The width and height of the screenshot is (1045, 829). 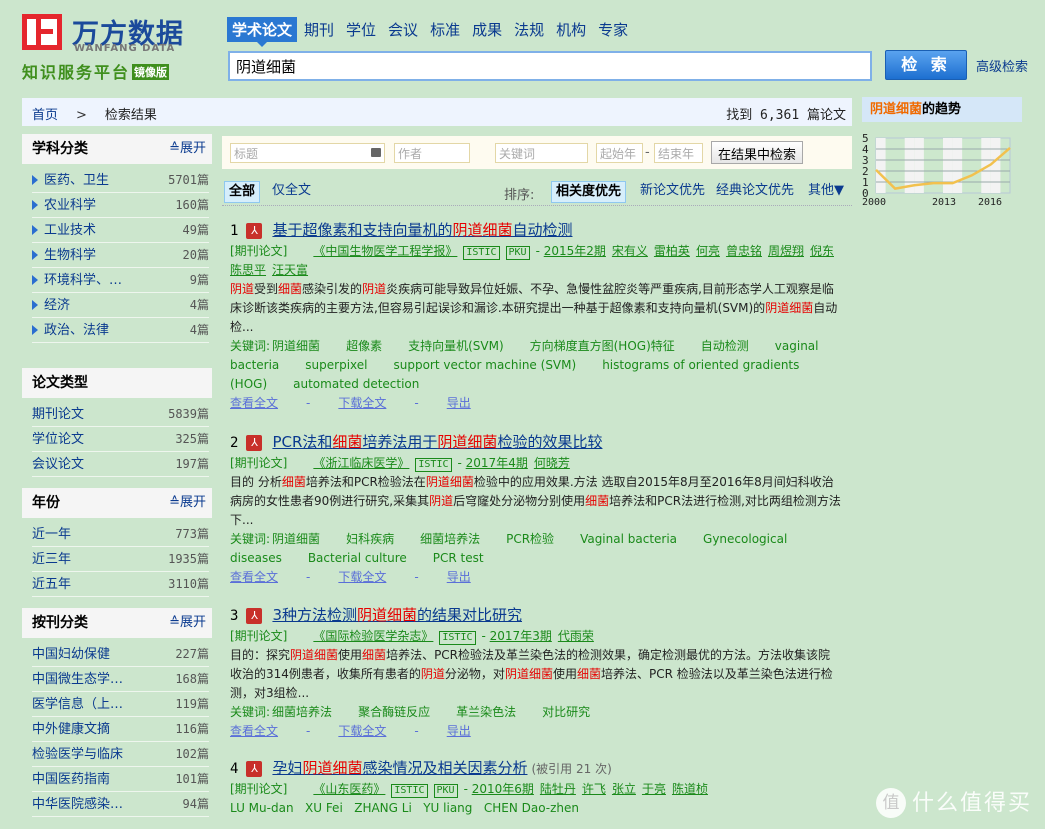 What do you see at coordinates (487, 29) in the screenshot?
I see `nav-tab: 成果` at bounding box center [487, 29].